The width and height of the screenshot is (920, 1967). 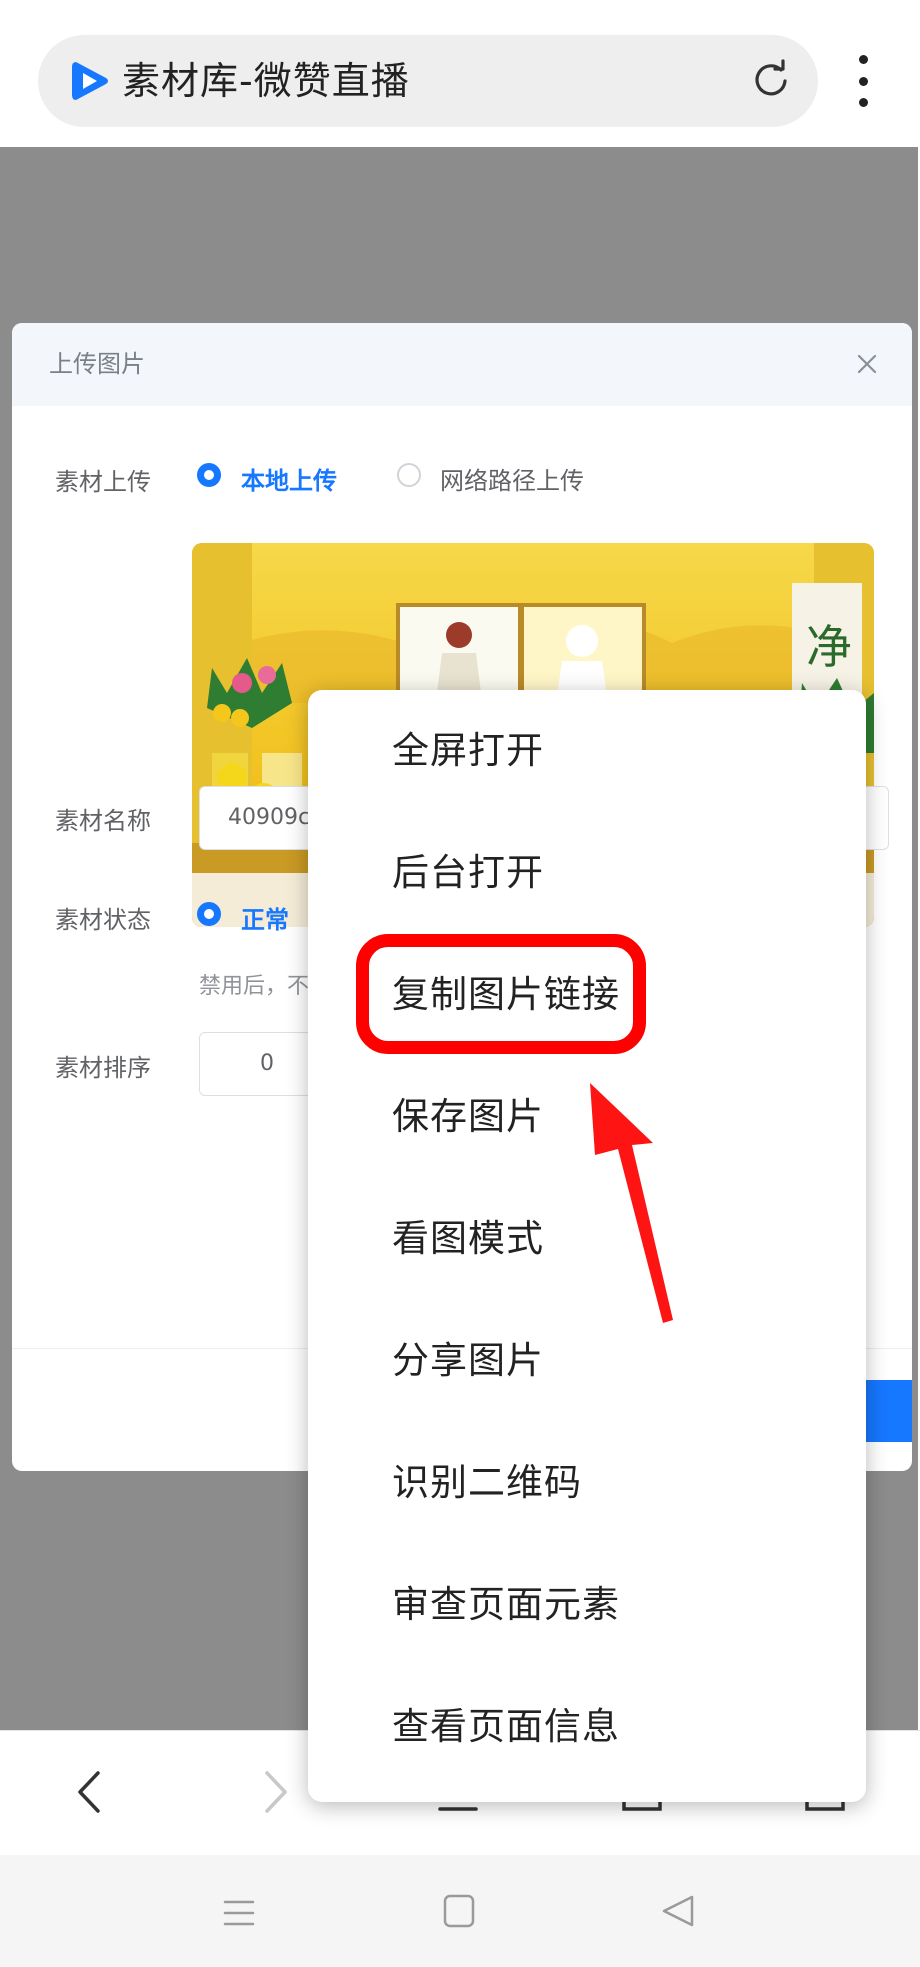 What do you see at coordinates (103, 1068) in the screenshot?
I see `material-sort-label: 素材排序` at bounding box center [103, 1068].